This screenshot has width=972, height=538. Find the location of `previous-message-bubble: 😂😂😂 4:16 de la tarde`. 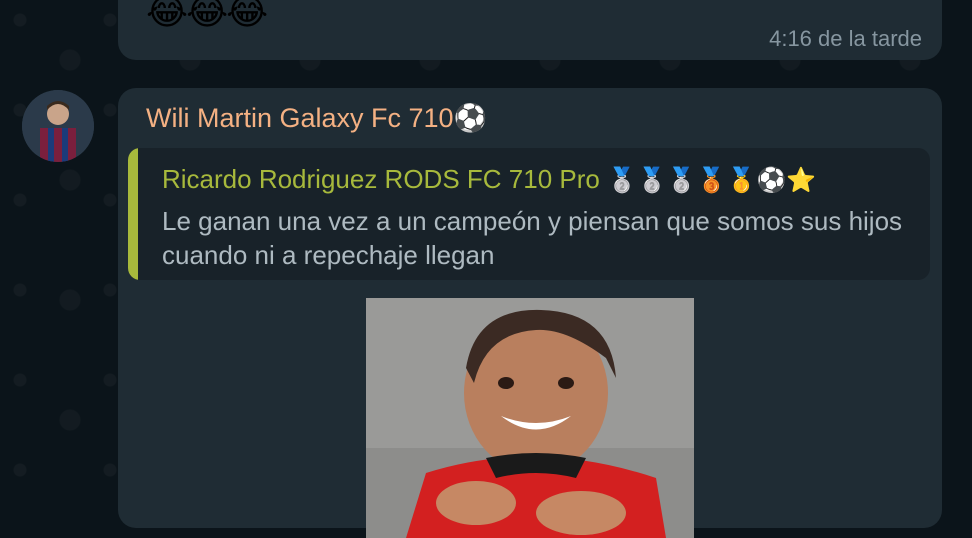

previous-message-bubble: 😂😂😂 4:16 de la tarde is located at coordinates (530, 30).